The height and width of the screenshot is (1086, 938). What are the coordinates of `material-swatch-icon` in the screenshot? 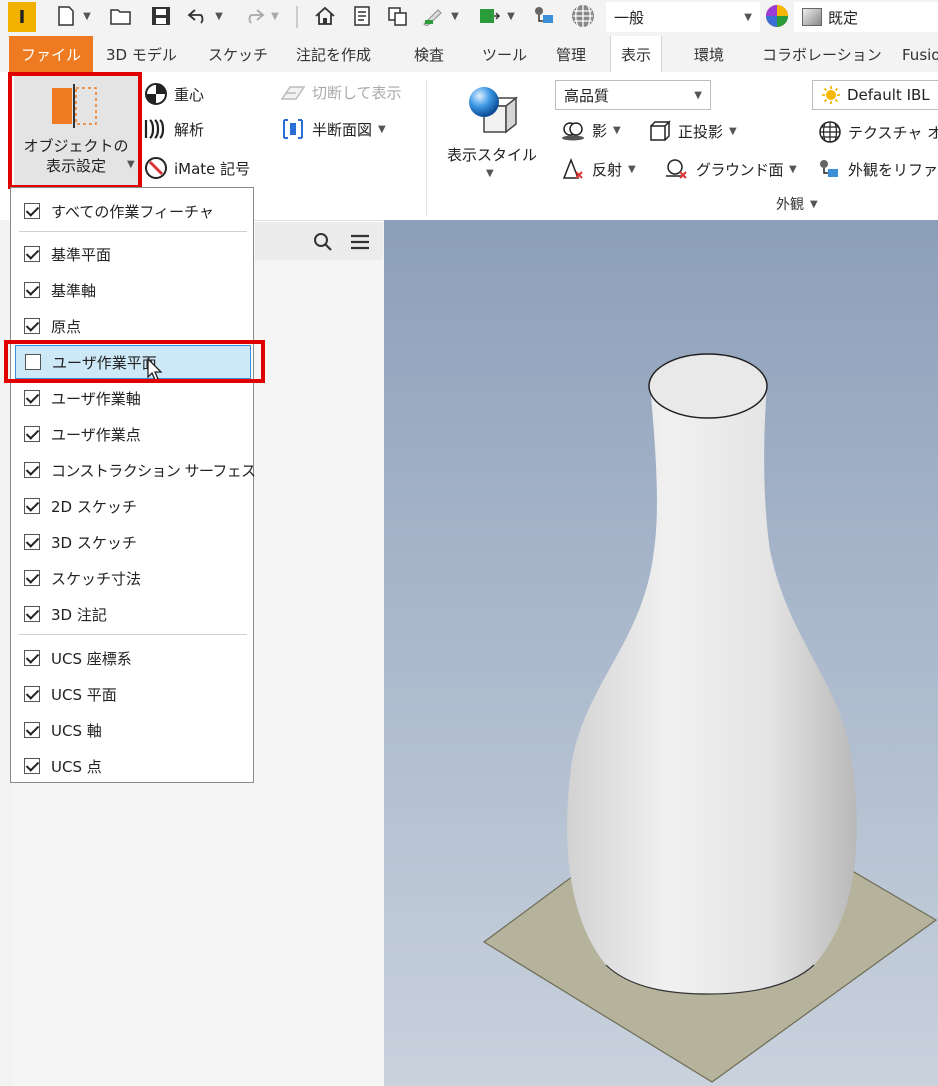 It's located at (812, 17).